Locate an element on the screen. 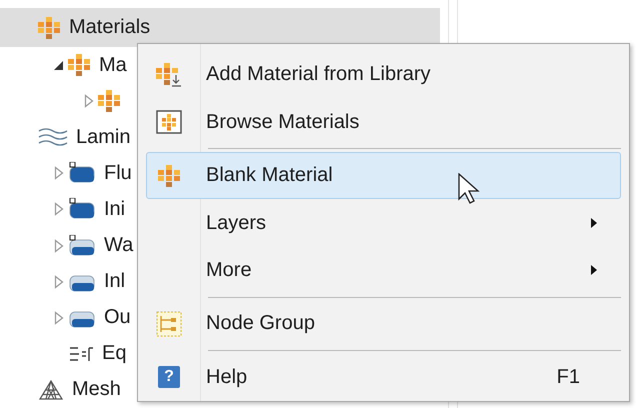  tree-item-label: Mesh is located at coordinates (96, 390).